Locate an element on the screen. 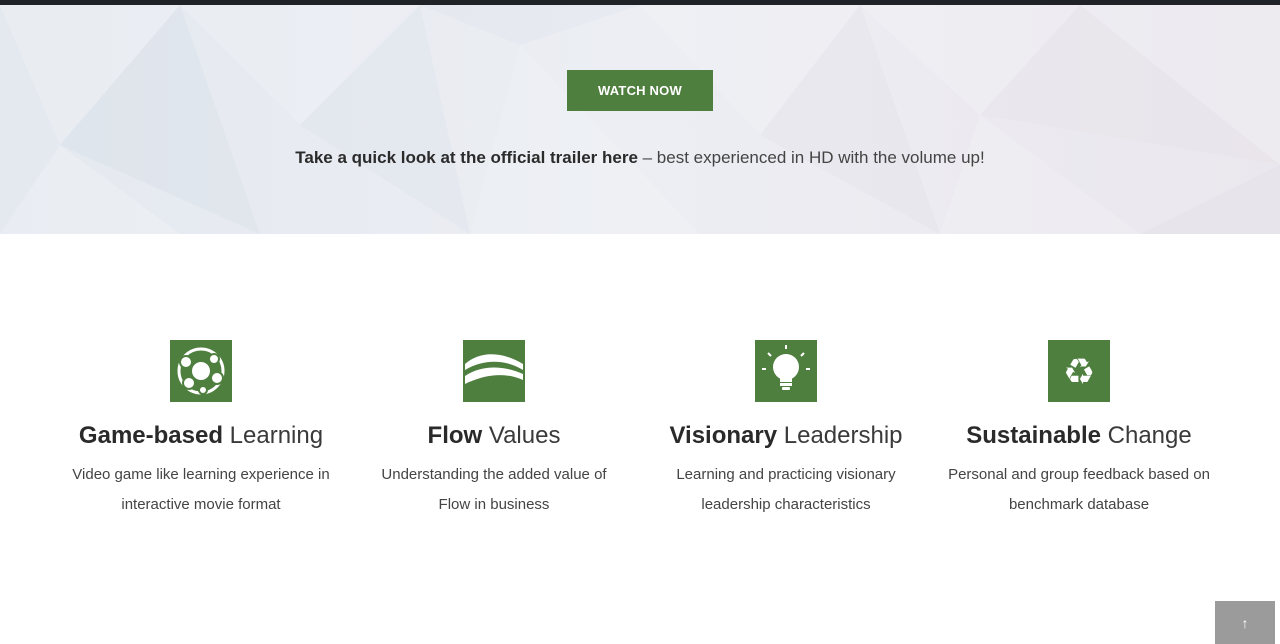 Image resolution: width=1280 pixels, height=644 pixels. flow-wave-icon is located at coordinates (494, 371).